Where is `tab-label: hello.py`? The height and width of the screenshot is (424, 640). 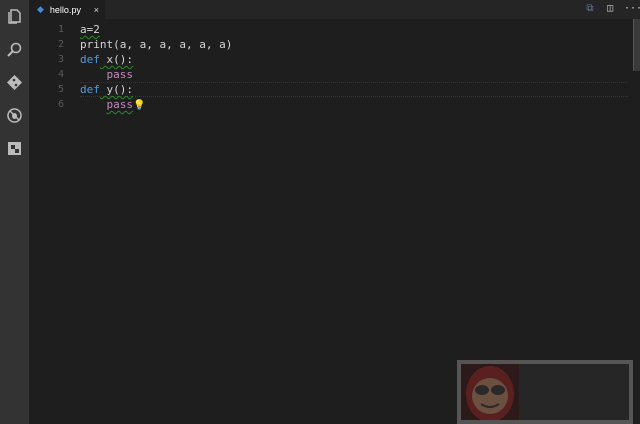 tab-label: hello.py is located at coordinates (65, 9).